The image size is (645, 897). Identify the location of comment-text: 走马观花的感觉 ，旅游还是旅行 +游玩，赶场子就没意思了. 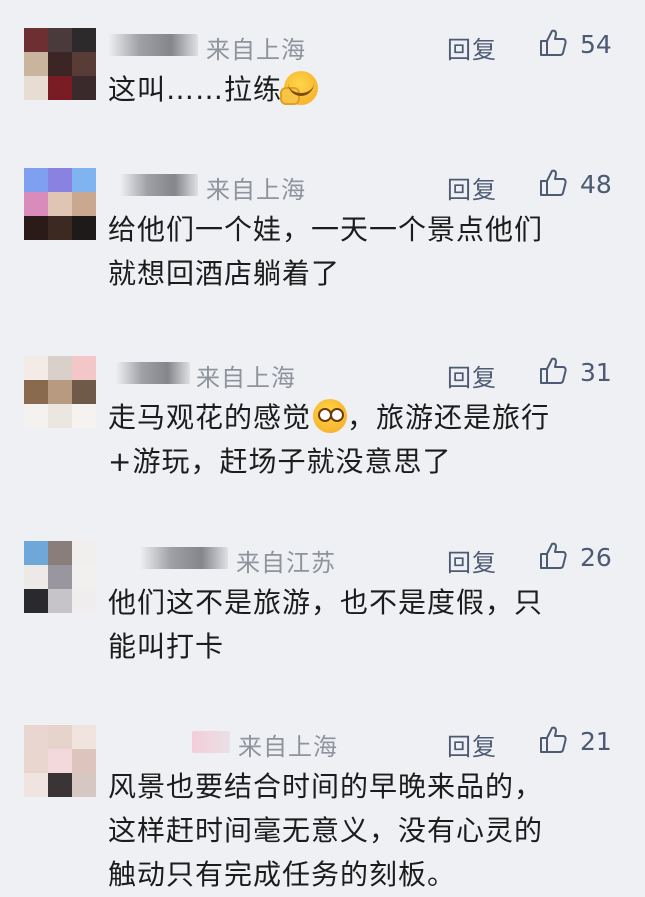
(365, 440).